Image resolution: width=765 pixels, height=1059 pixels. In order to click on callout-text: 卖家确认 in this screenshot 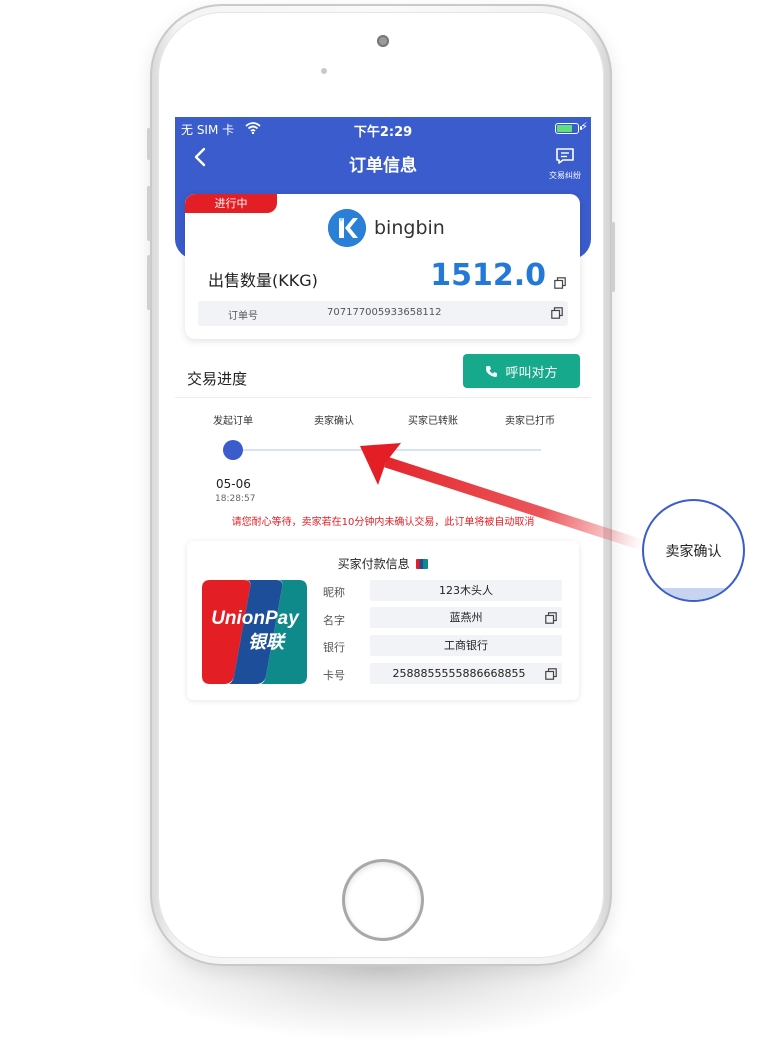, I will do `click(693, 552)`.